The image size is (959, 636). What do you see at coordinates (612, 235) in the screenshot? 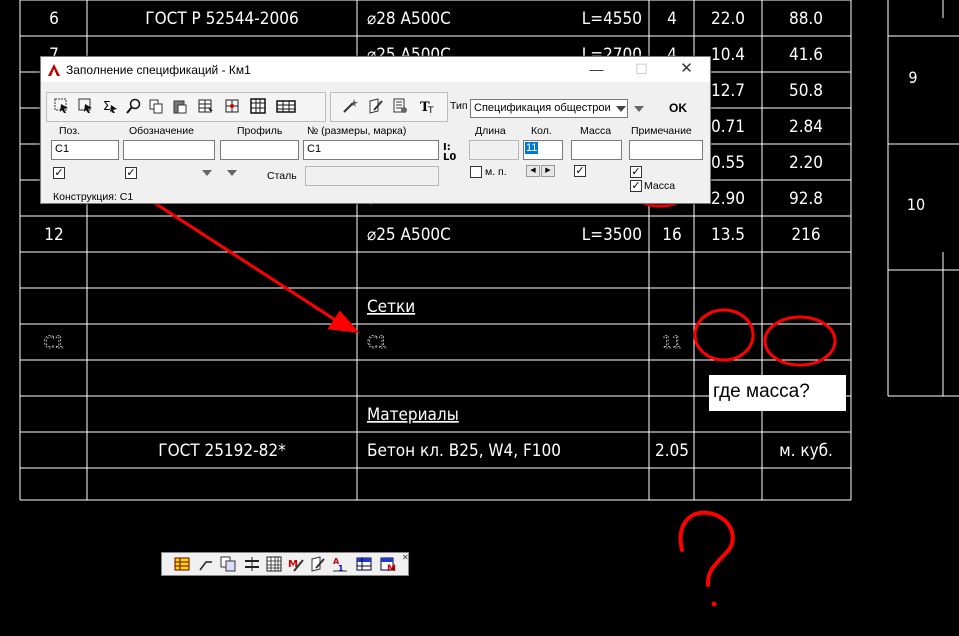
I see `row12-len: L=3500` at bounding box center [612, 235].